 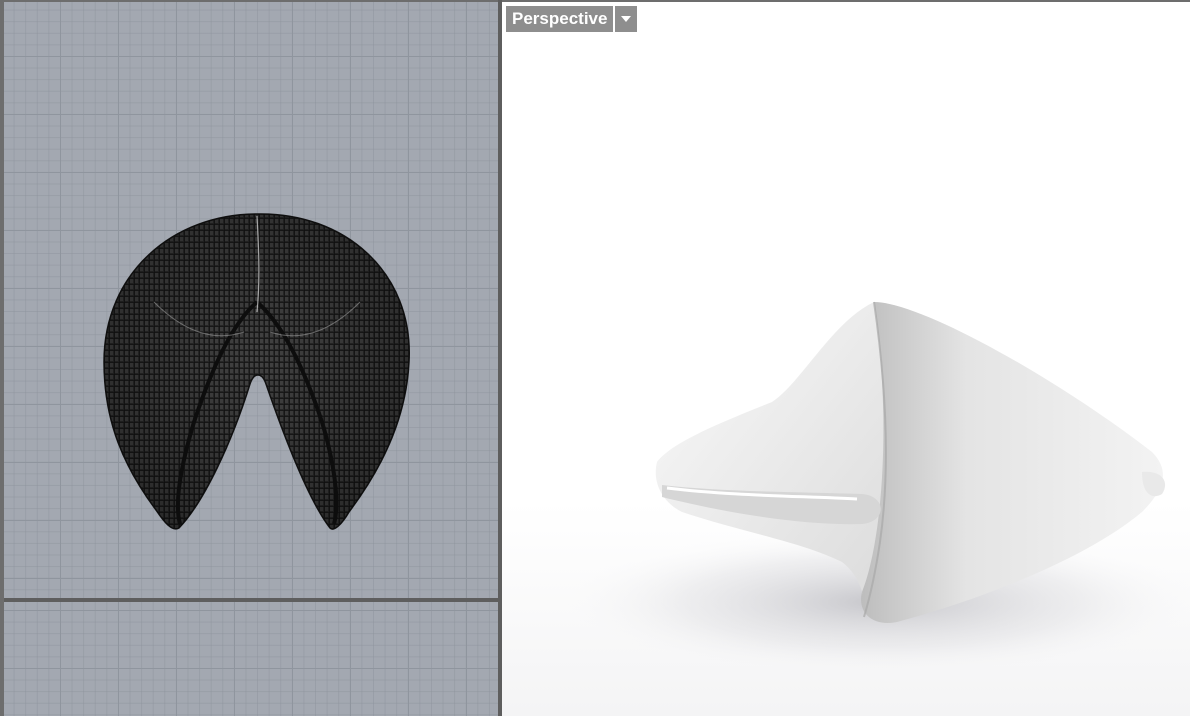 I want to click on viewport-splitter-vertical, so click(x=500, y=358).